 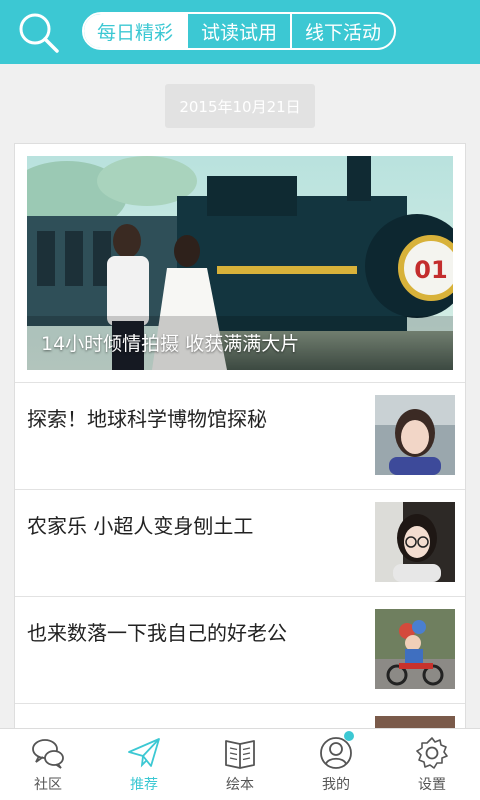 I want to click on search-icon, so click(x=39, y=33).